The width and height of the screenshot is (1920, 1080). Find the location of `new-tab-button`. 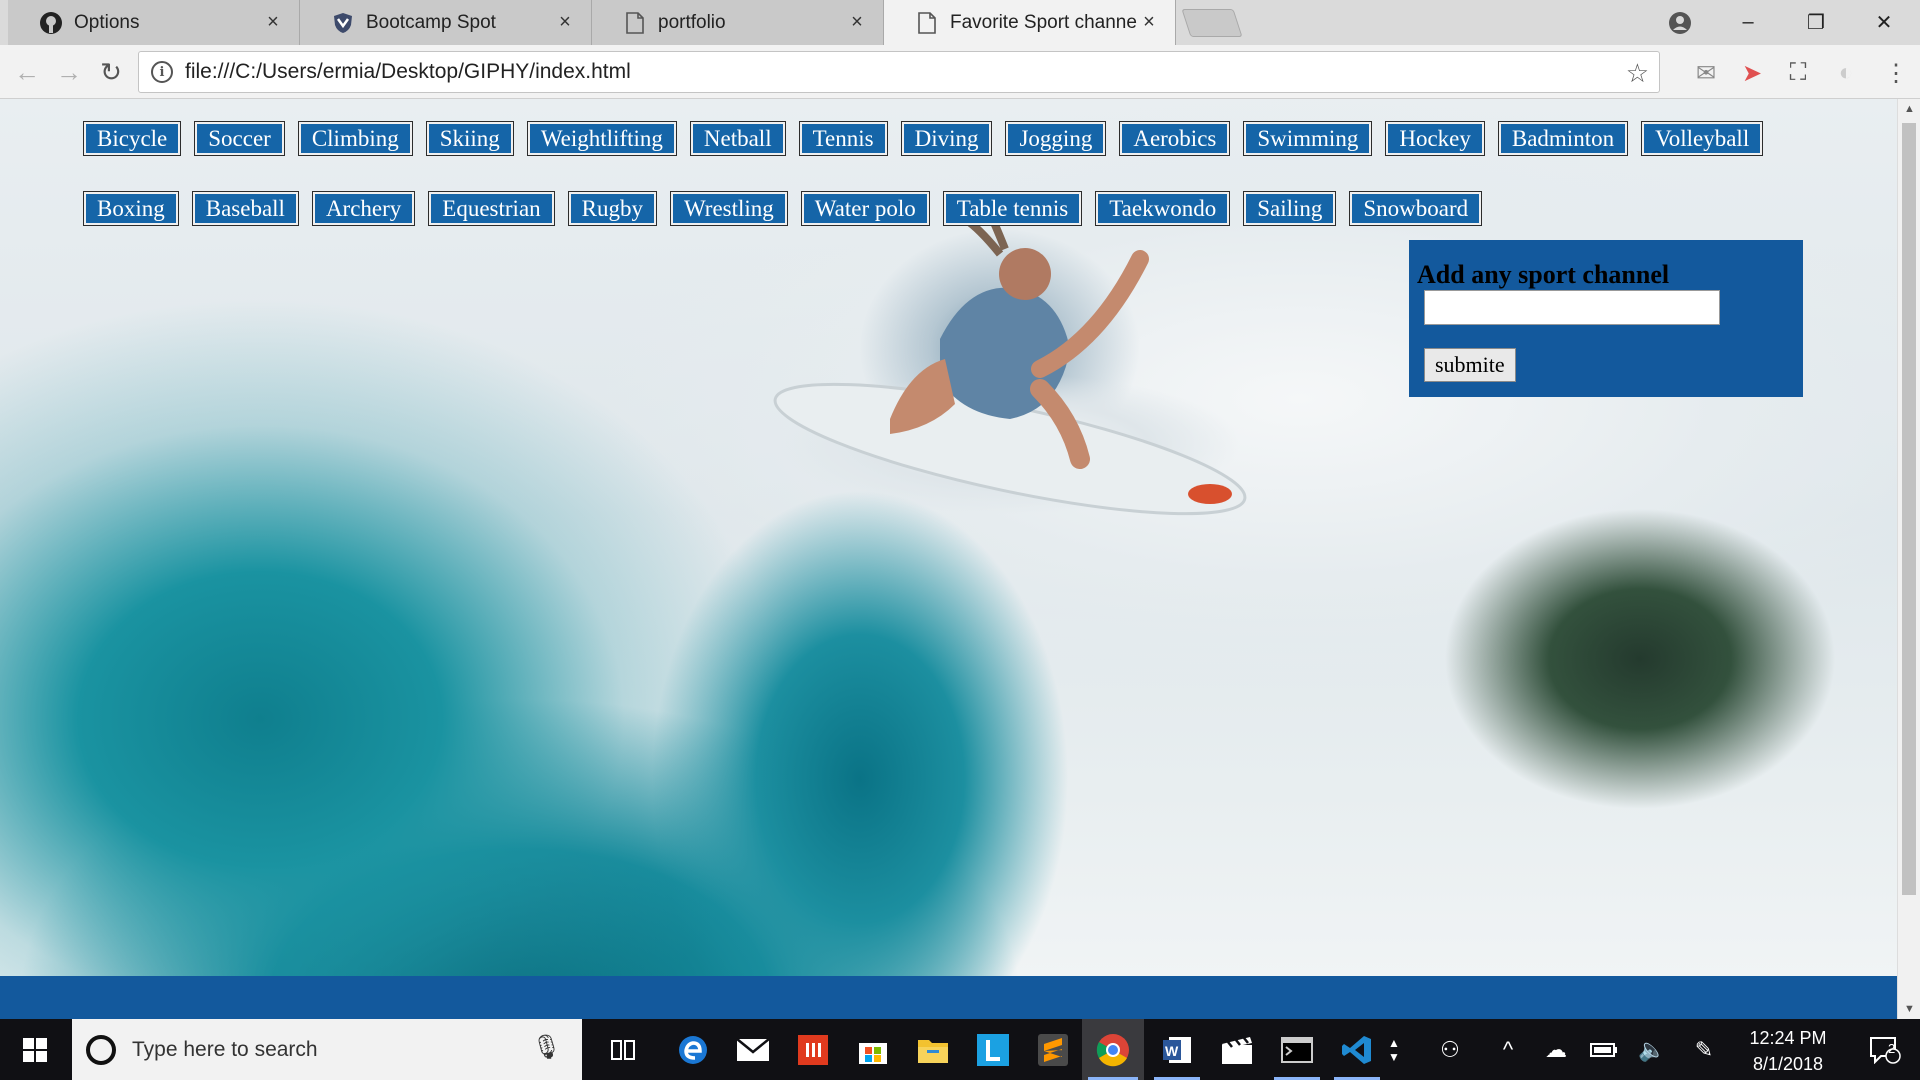

new-tab-button is located at coordinates (1212, 23).